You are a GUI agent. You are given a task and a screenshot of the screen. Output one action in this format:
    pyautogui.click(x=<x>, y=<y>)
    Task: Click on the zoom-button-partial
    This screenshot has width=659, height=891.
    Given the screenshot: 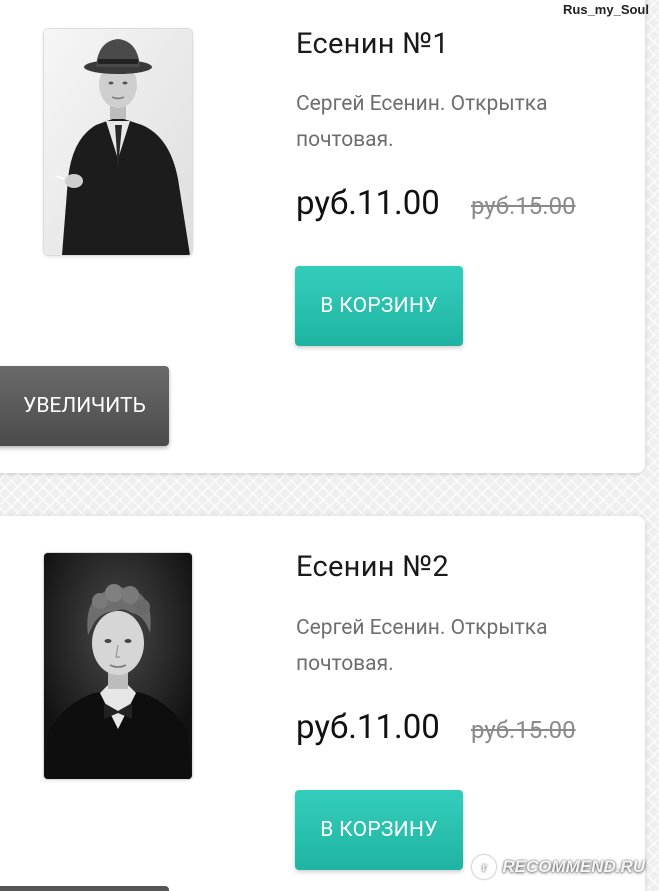 What is the action you would take?
    pyautogui.click(x=84, y=888)
    